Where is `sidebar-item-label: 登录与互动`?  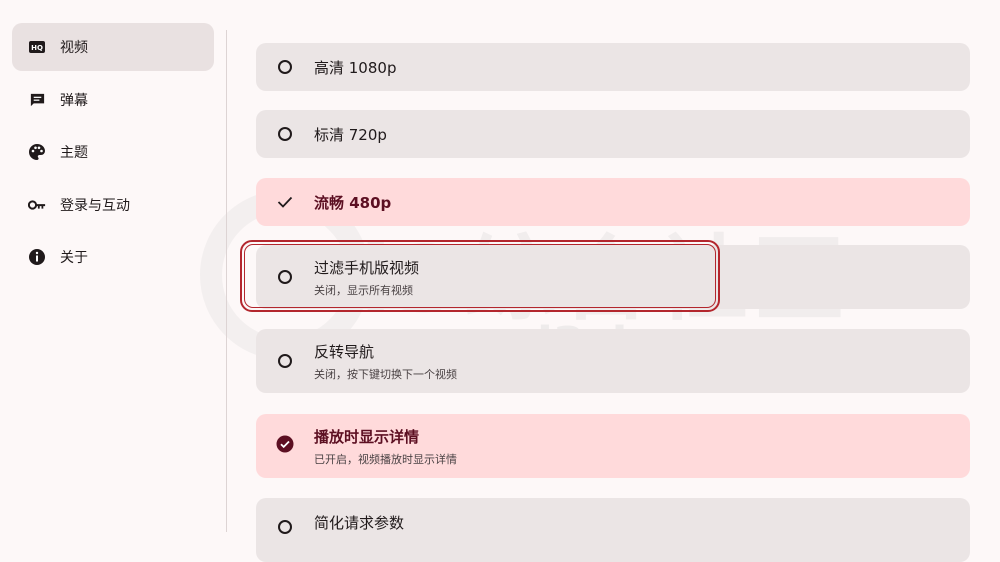 sidebar-item-label: 登录与互动 is located at coordinates (95, 206).